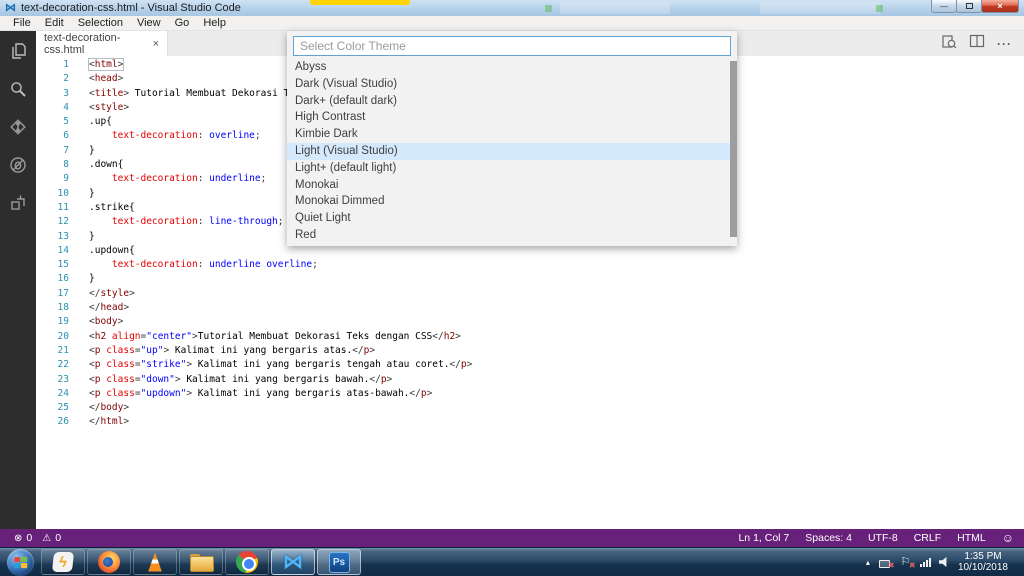  What do you see at coordinates (18, 203) in the screenshot?
I see `extensions-icon` at bounding box center [18, 203].